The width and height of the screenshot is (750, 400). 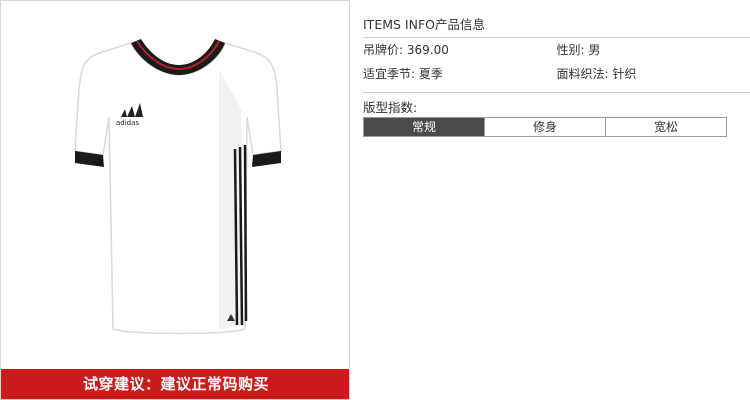 I want to click on spec-gender: 性别: 男, so click(x=653, y=50).